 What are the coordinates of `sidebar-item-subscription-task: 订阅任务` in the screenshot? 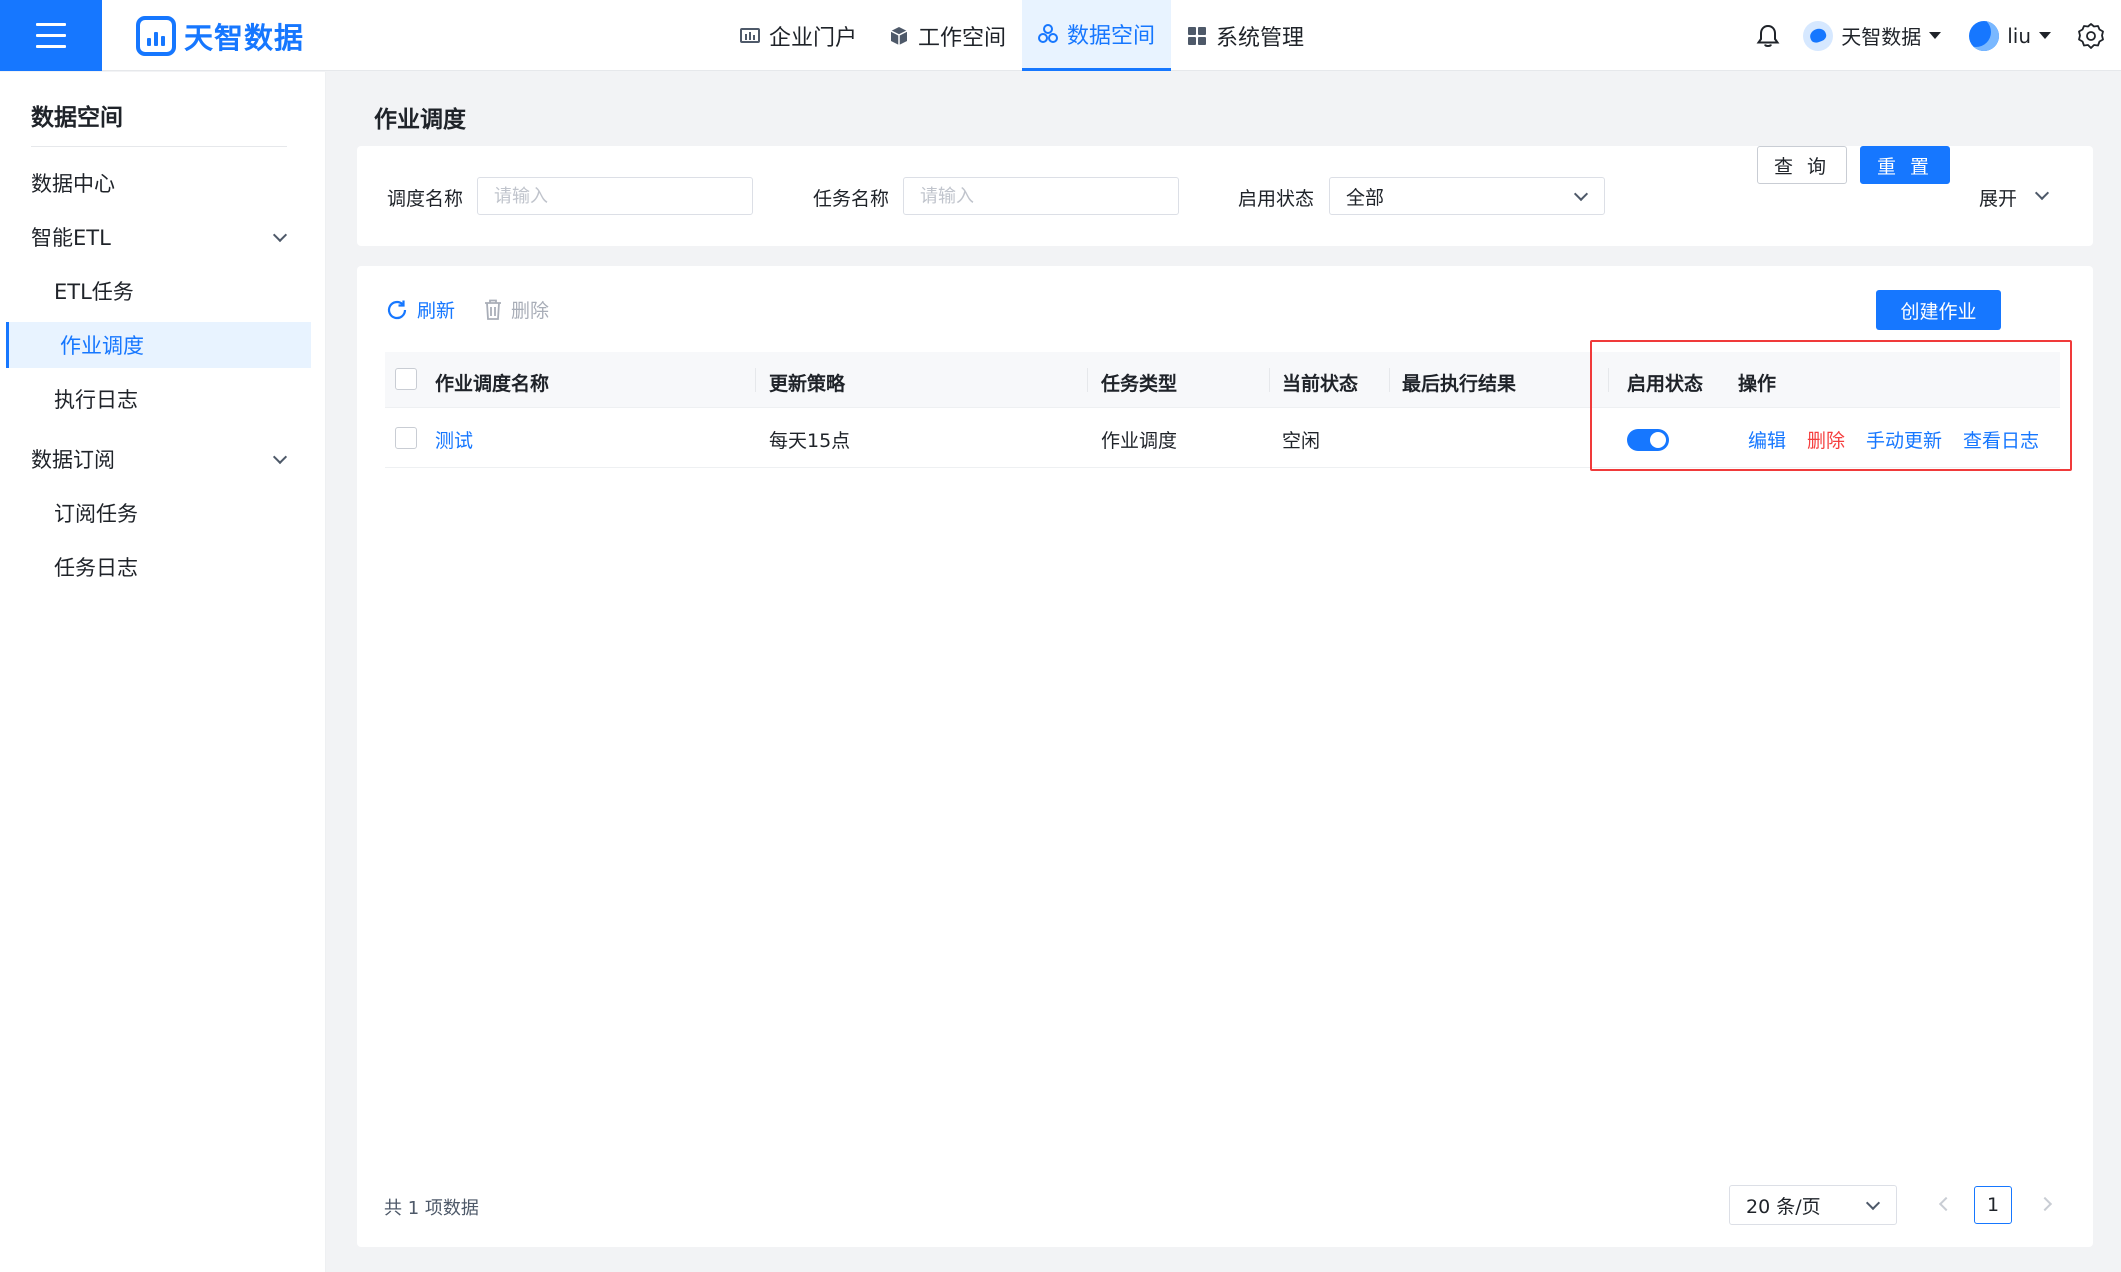 It's located at (155, 513).